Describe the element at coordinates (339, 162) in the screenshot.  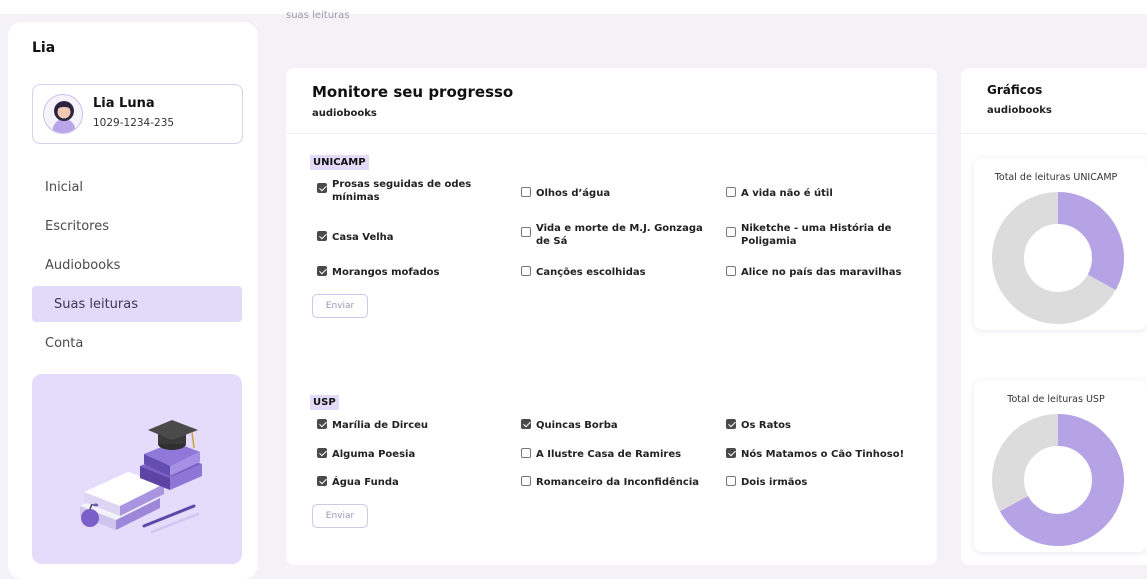
I see `section-title-unicamp: UNICAMP` at that location.